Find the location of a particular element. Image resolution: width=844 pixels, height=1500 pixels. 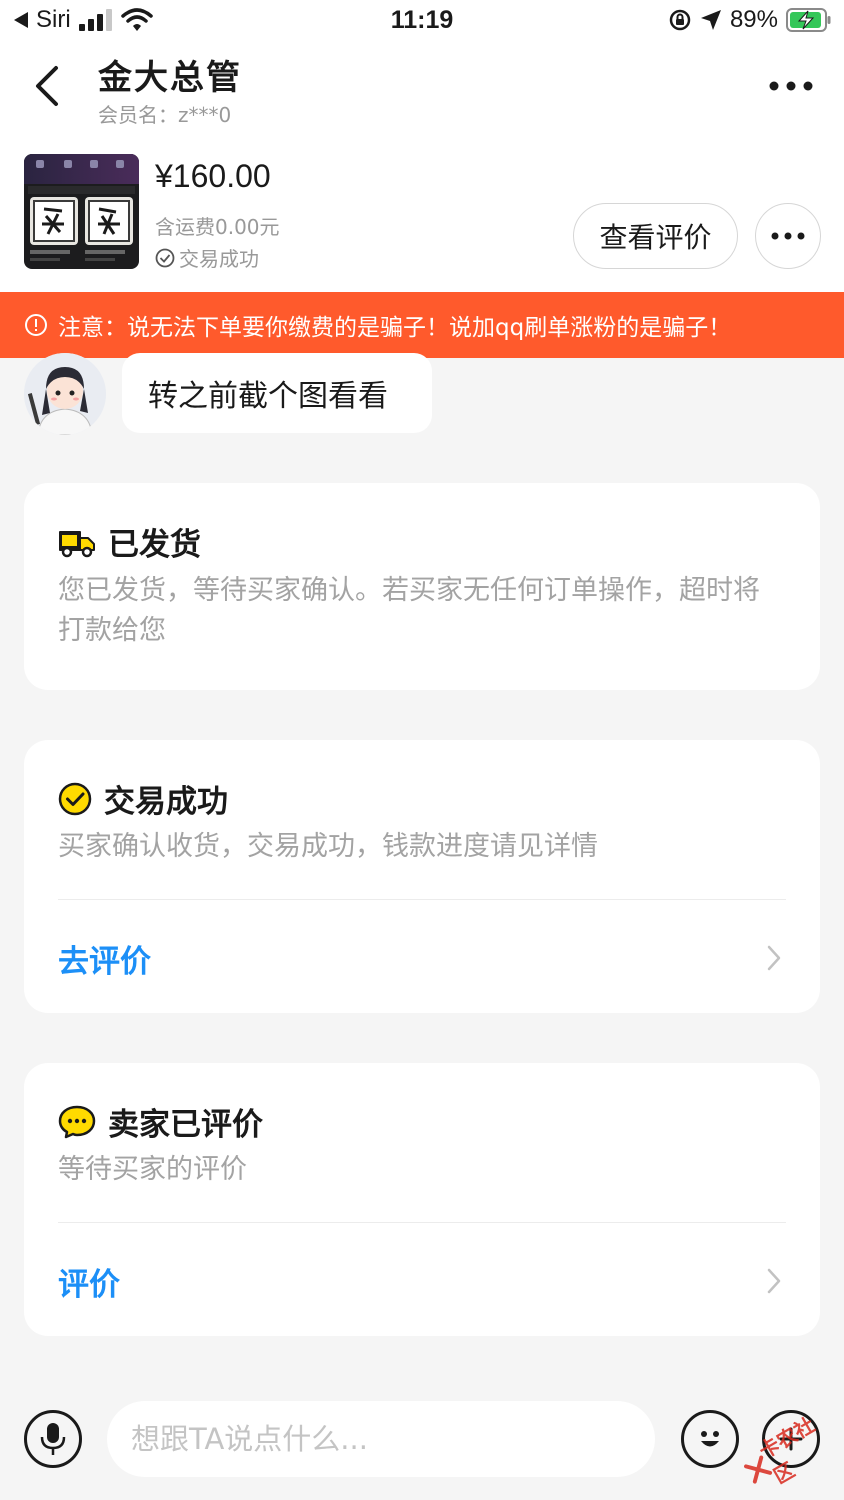

avatar-image is located at coordinates (65, 394).